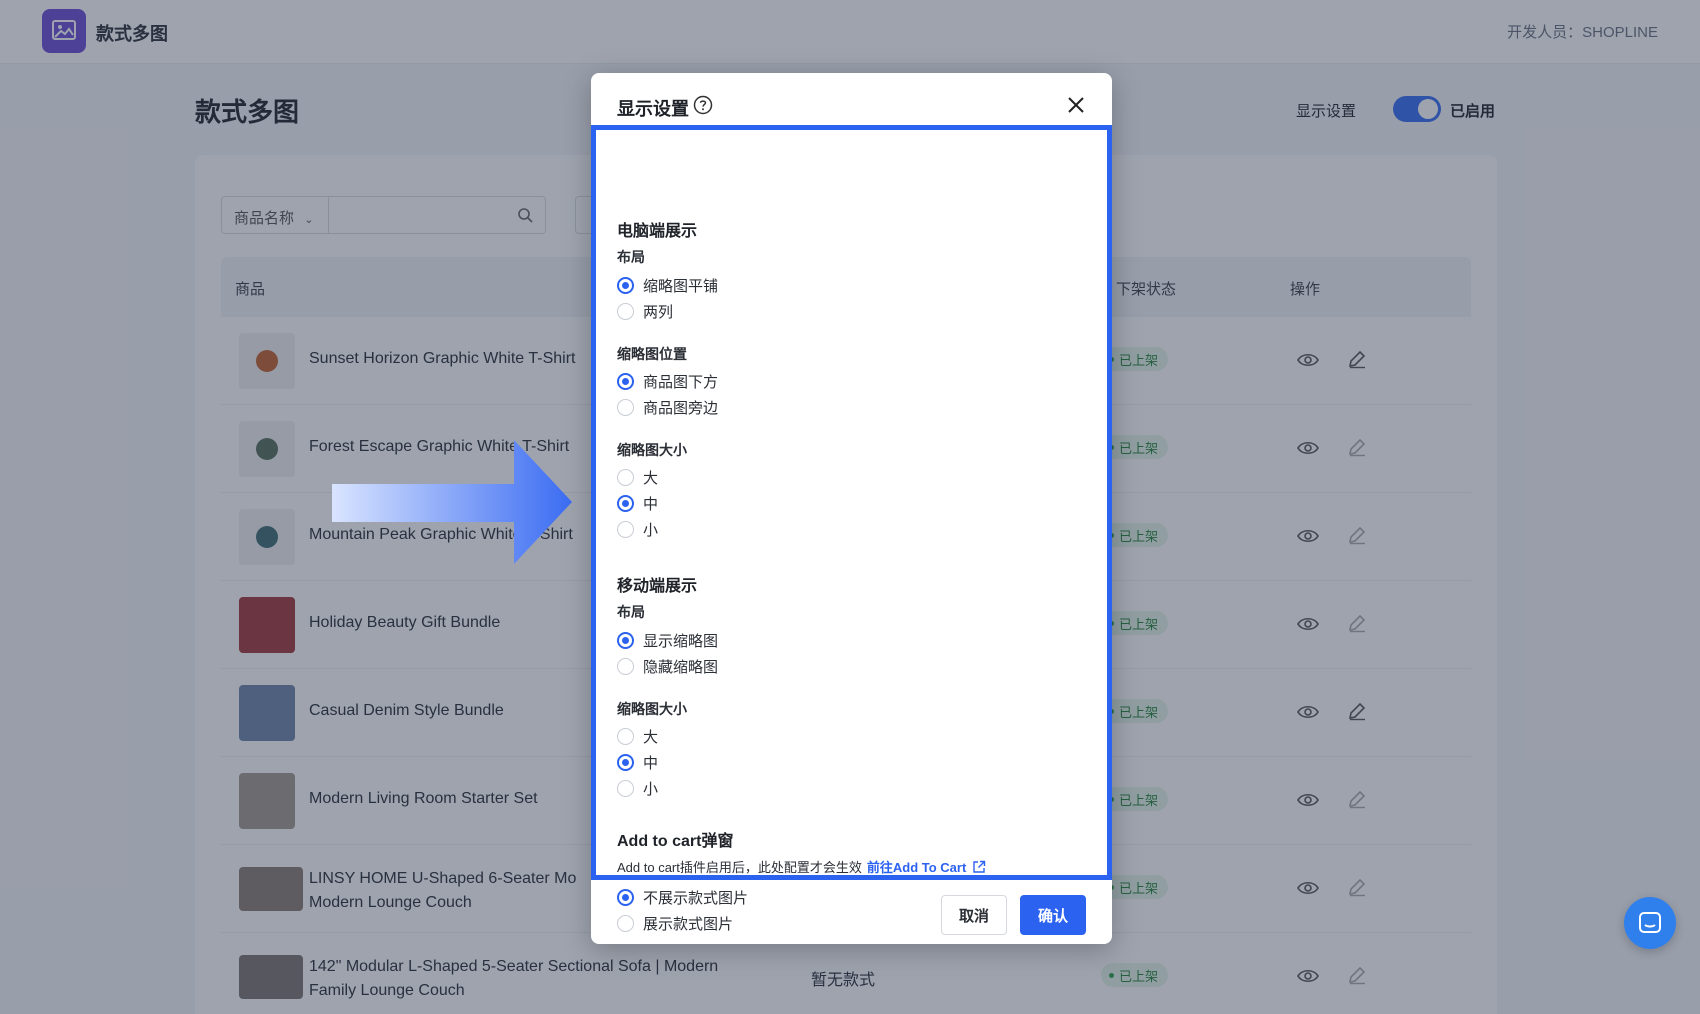  What do you see at coordinates (652, 709) in the screenshot?
I see `mobile-size-label: 缩略图大小` at bounding box center [652, 709].